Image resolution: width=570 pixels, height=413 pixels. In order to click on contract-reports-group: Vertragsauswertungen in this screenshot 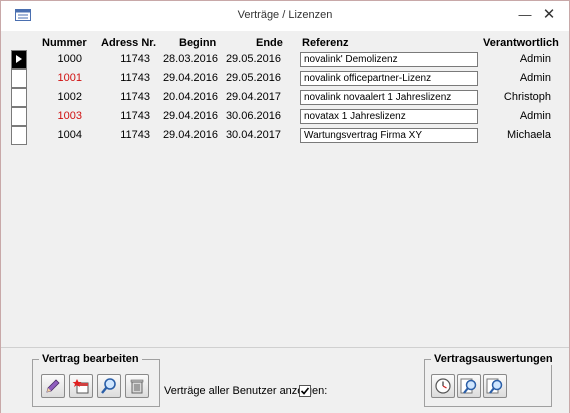, I will do `click(490, 380)`.